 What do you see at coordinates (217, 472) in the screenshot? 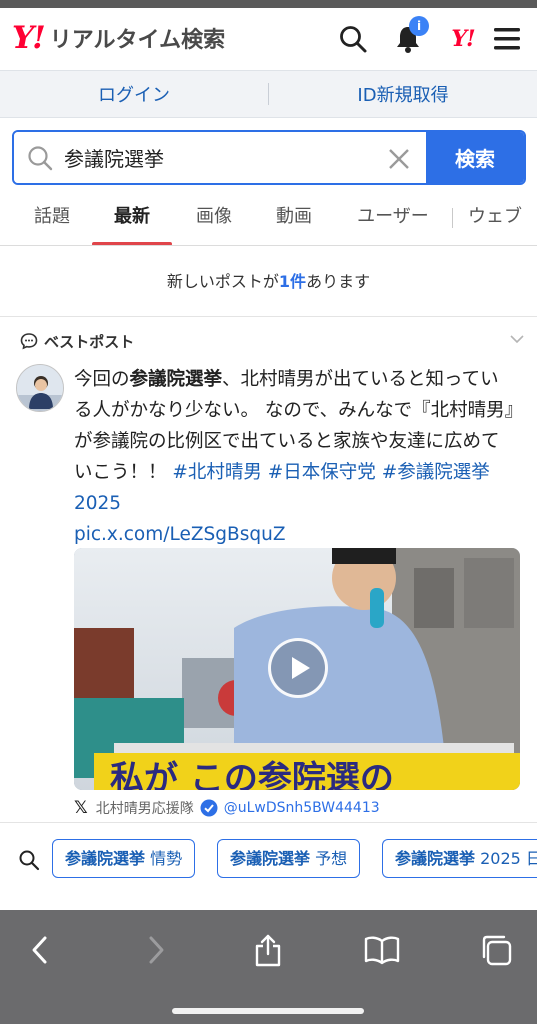
I see `hashtag-link: #北村晴男` at bounding box center [217, 472].